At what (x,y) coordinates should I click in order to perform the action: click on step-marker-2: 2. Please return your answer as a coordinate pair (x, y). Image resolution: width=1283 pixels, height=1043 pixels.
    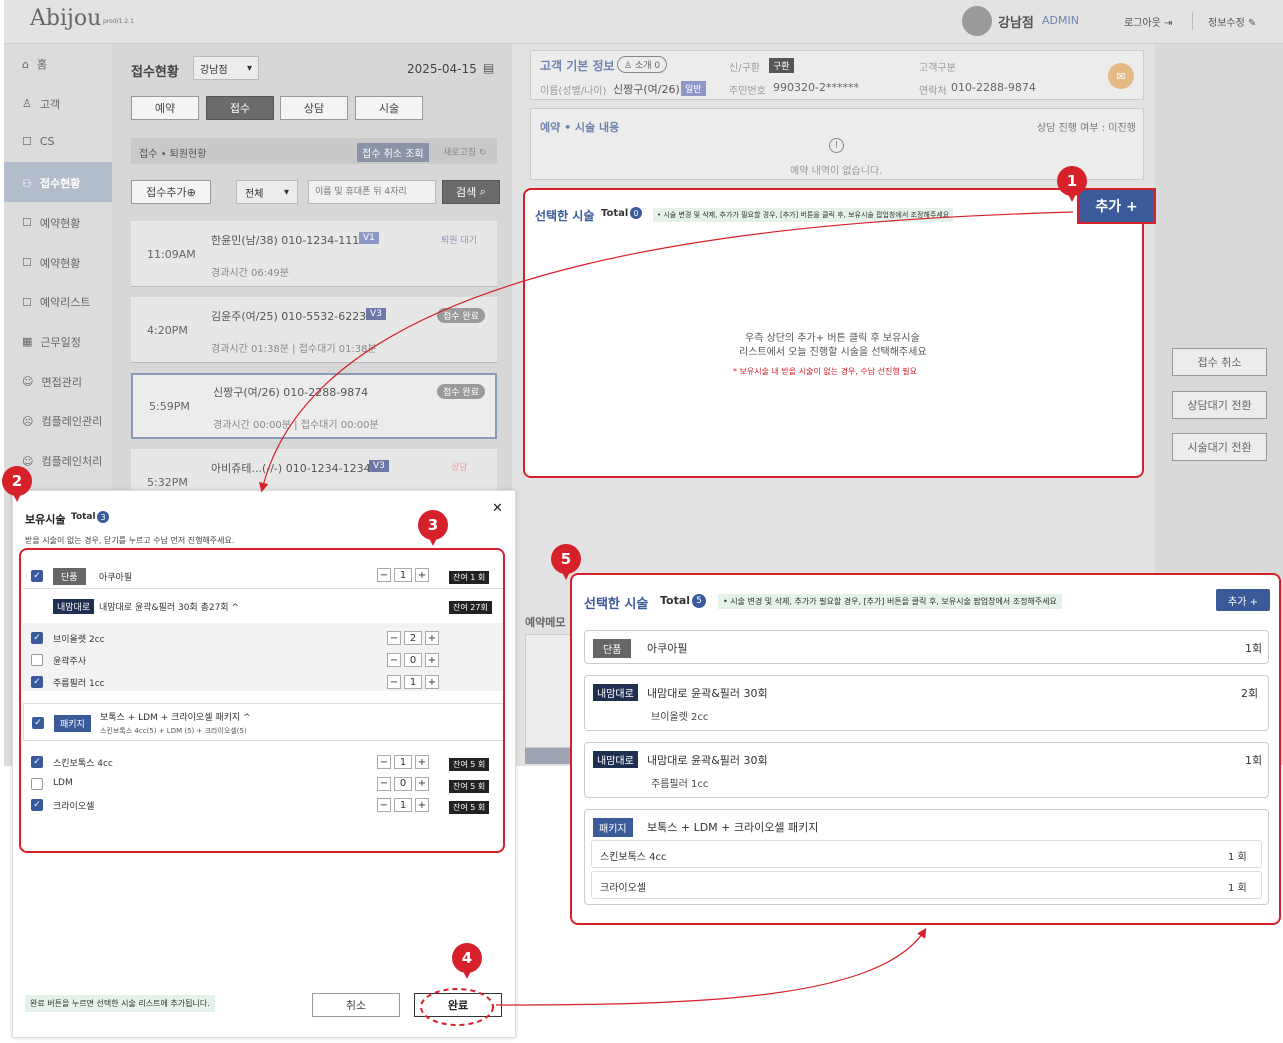
    Looking at the image, I should click on (17, 484).